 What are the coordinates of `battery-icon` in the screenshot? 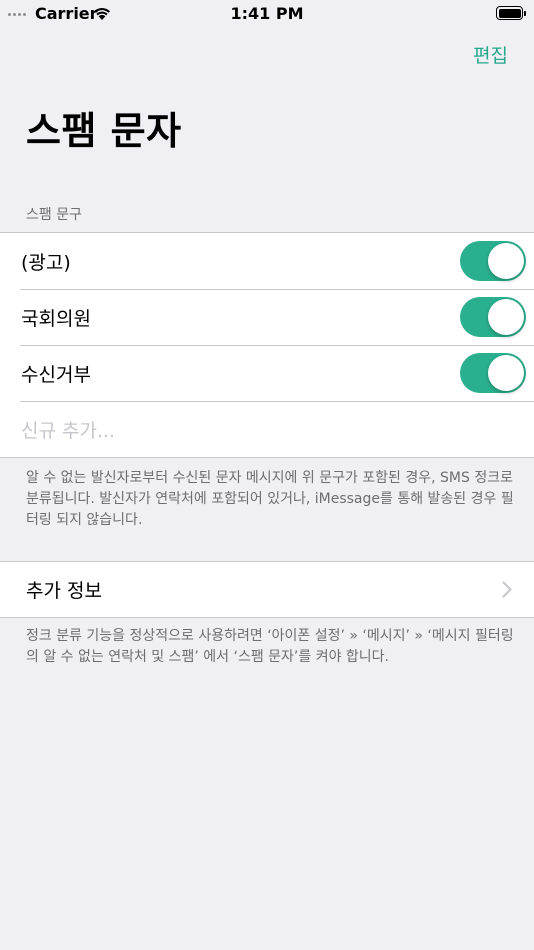 It's located at (511, 13).